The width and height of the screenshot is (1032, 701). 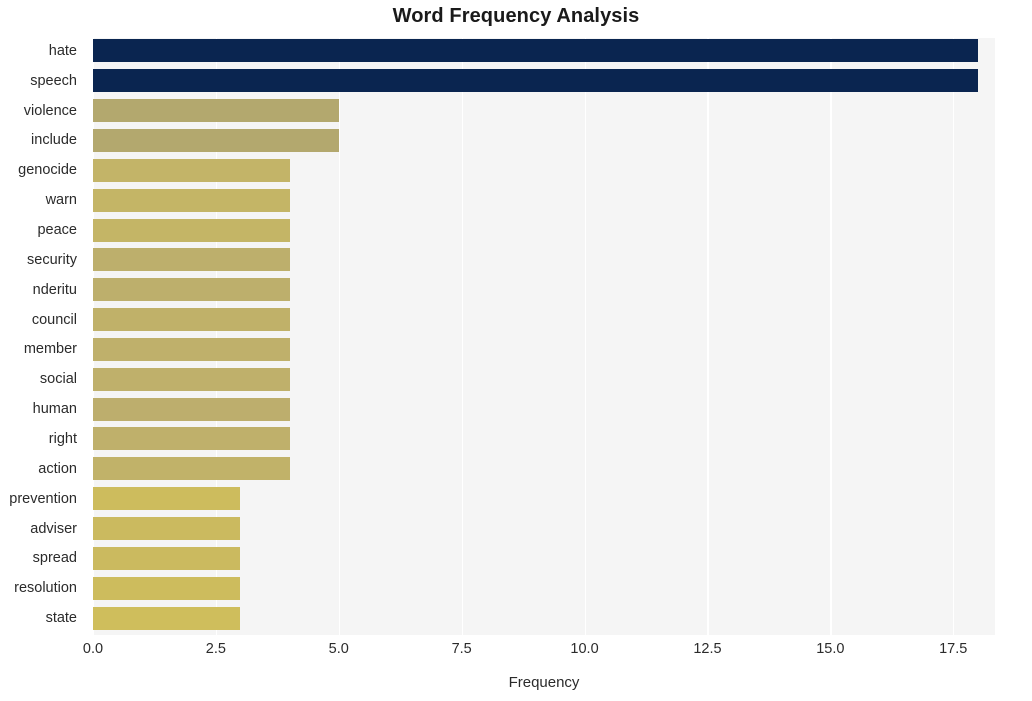 What do you see at coordinates (61, 200) in the screenshot?
I see `y-tick-label: warn` at bounding box center [61, 200].